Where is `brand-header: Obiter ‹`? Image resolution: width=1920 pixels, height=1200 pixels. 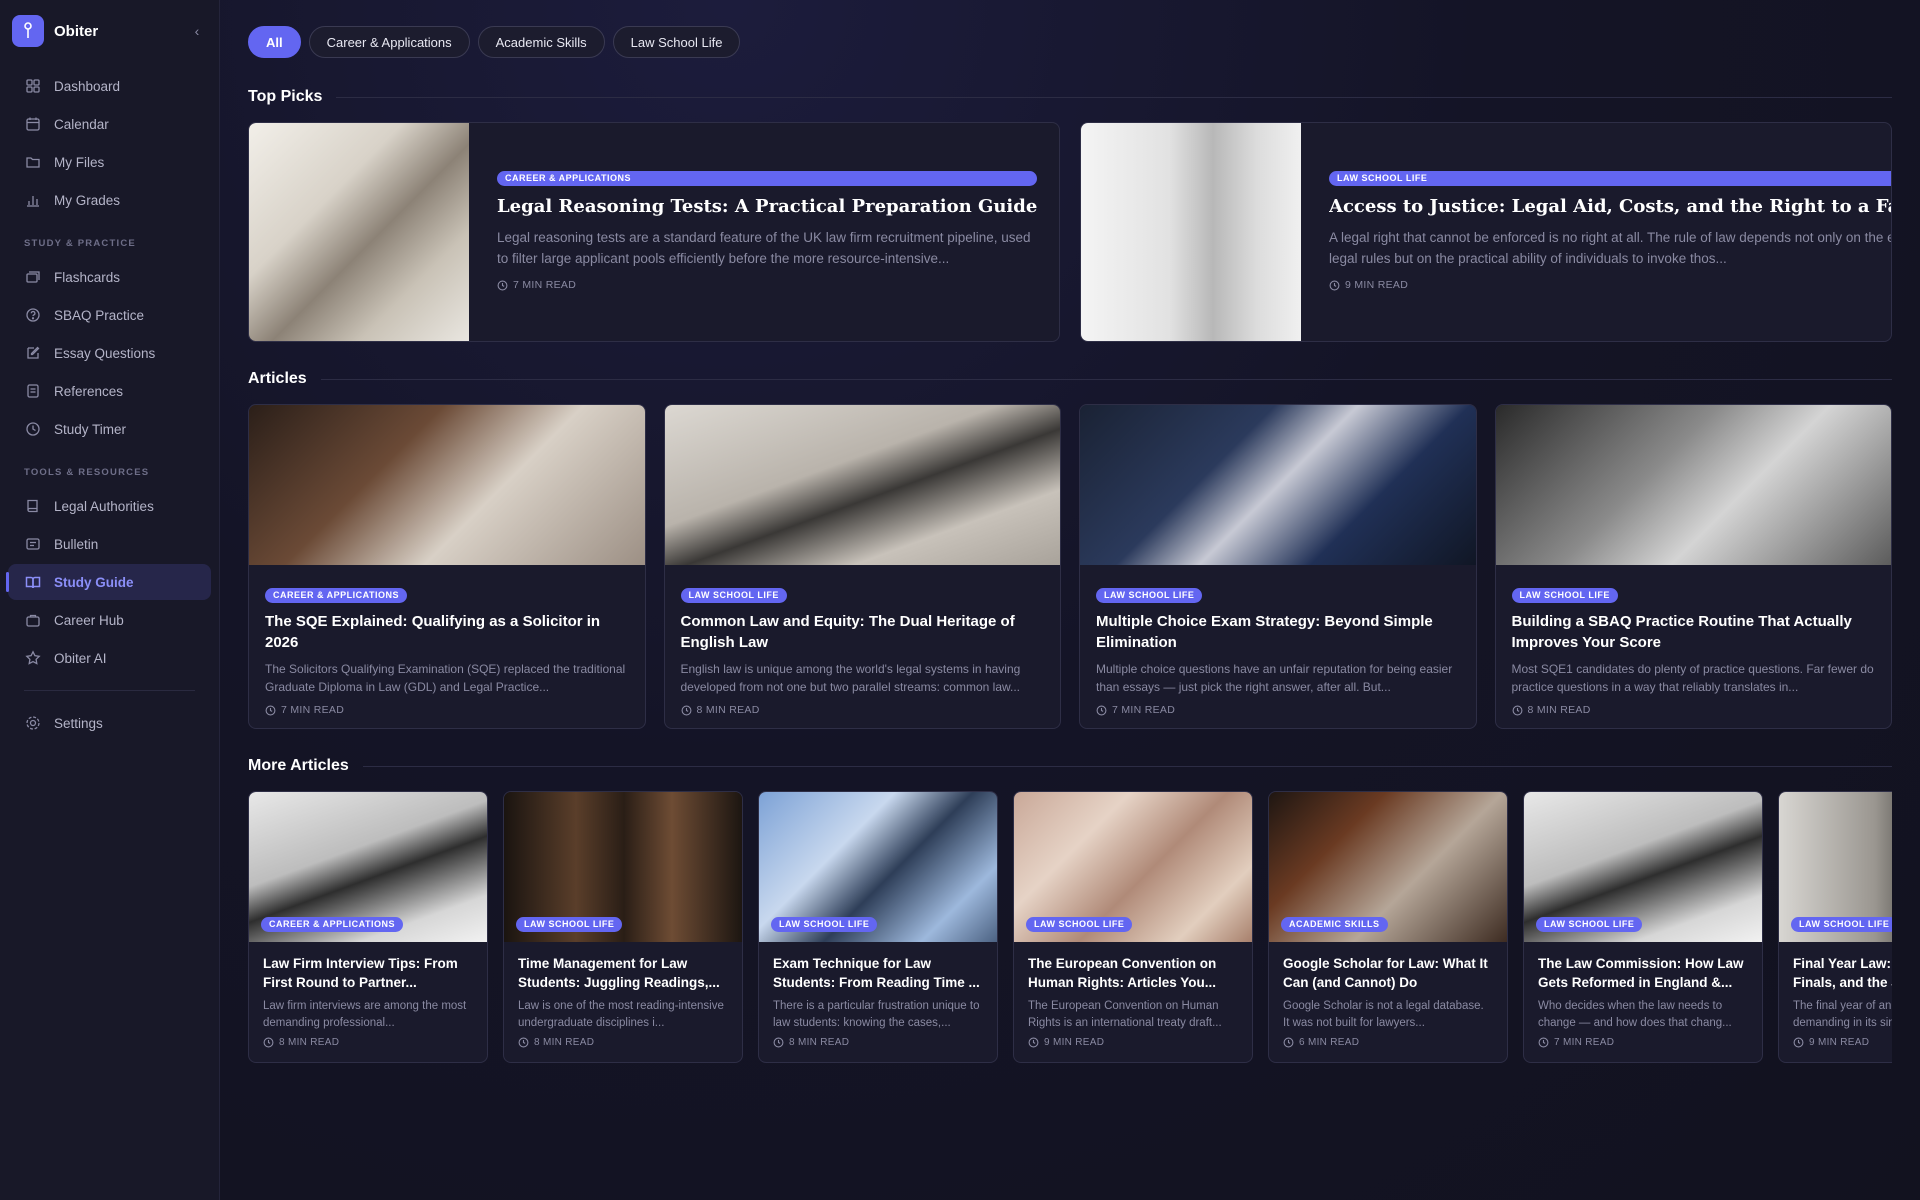
brand-header: Obiter ‹ is located at coordinates (109, 31).